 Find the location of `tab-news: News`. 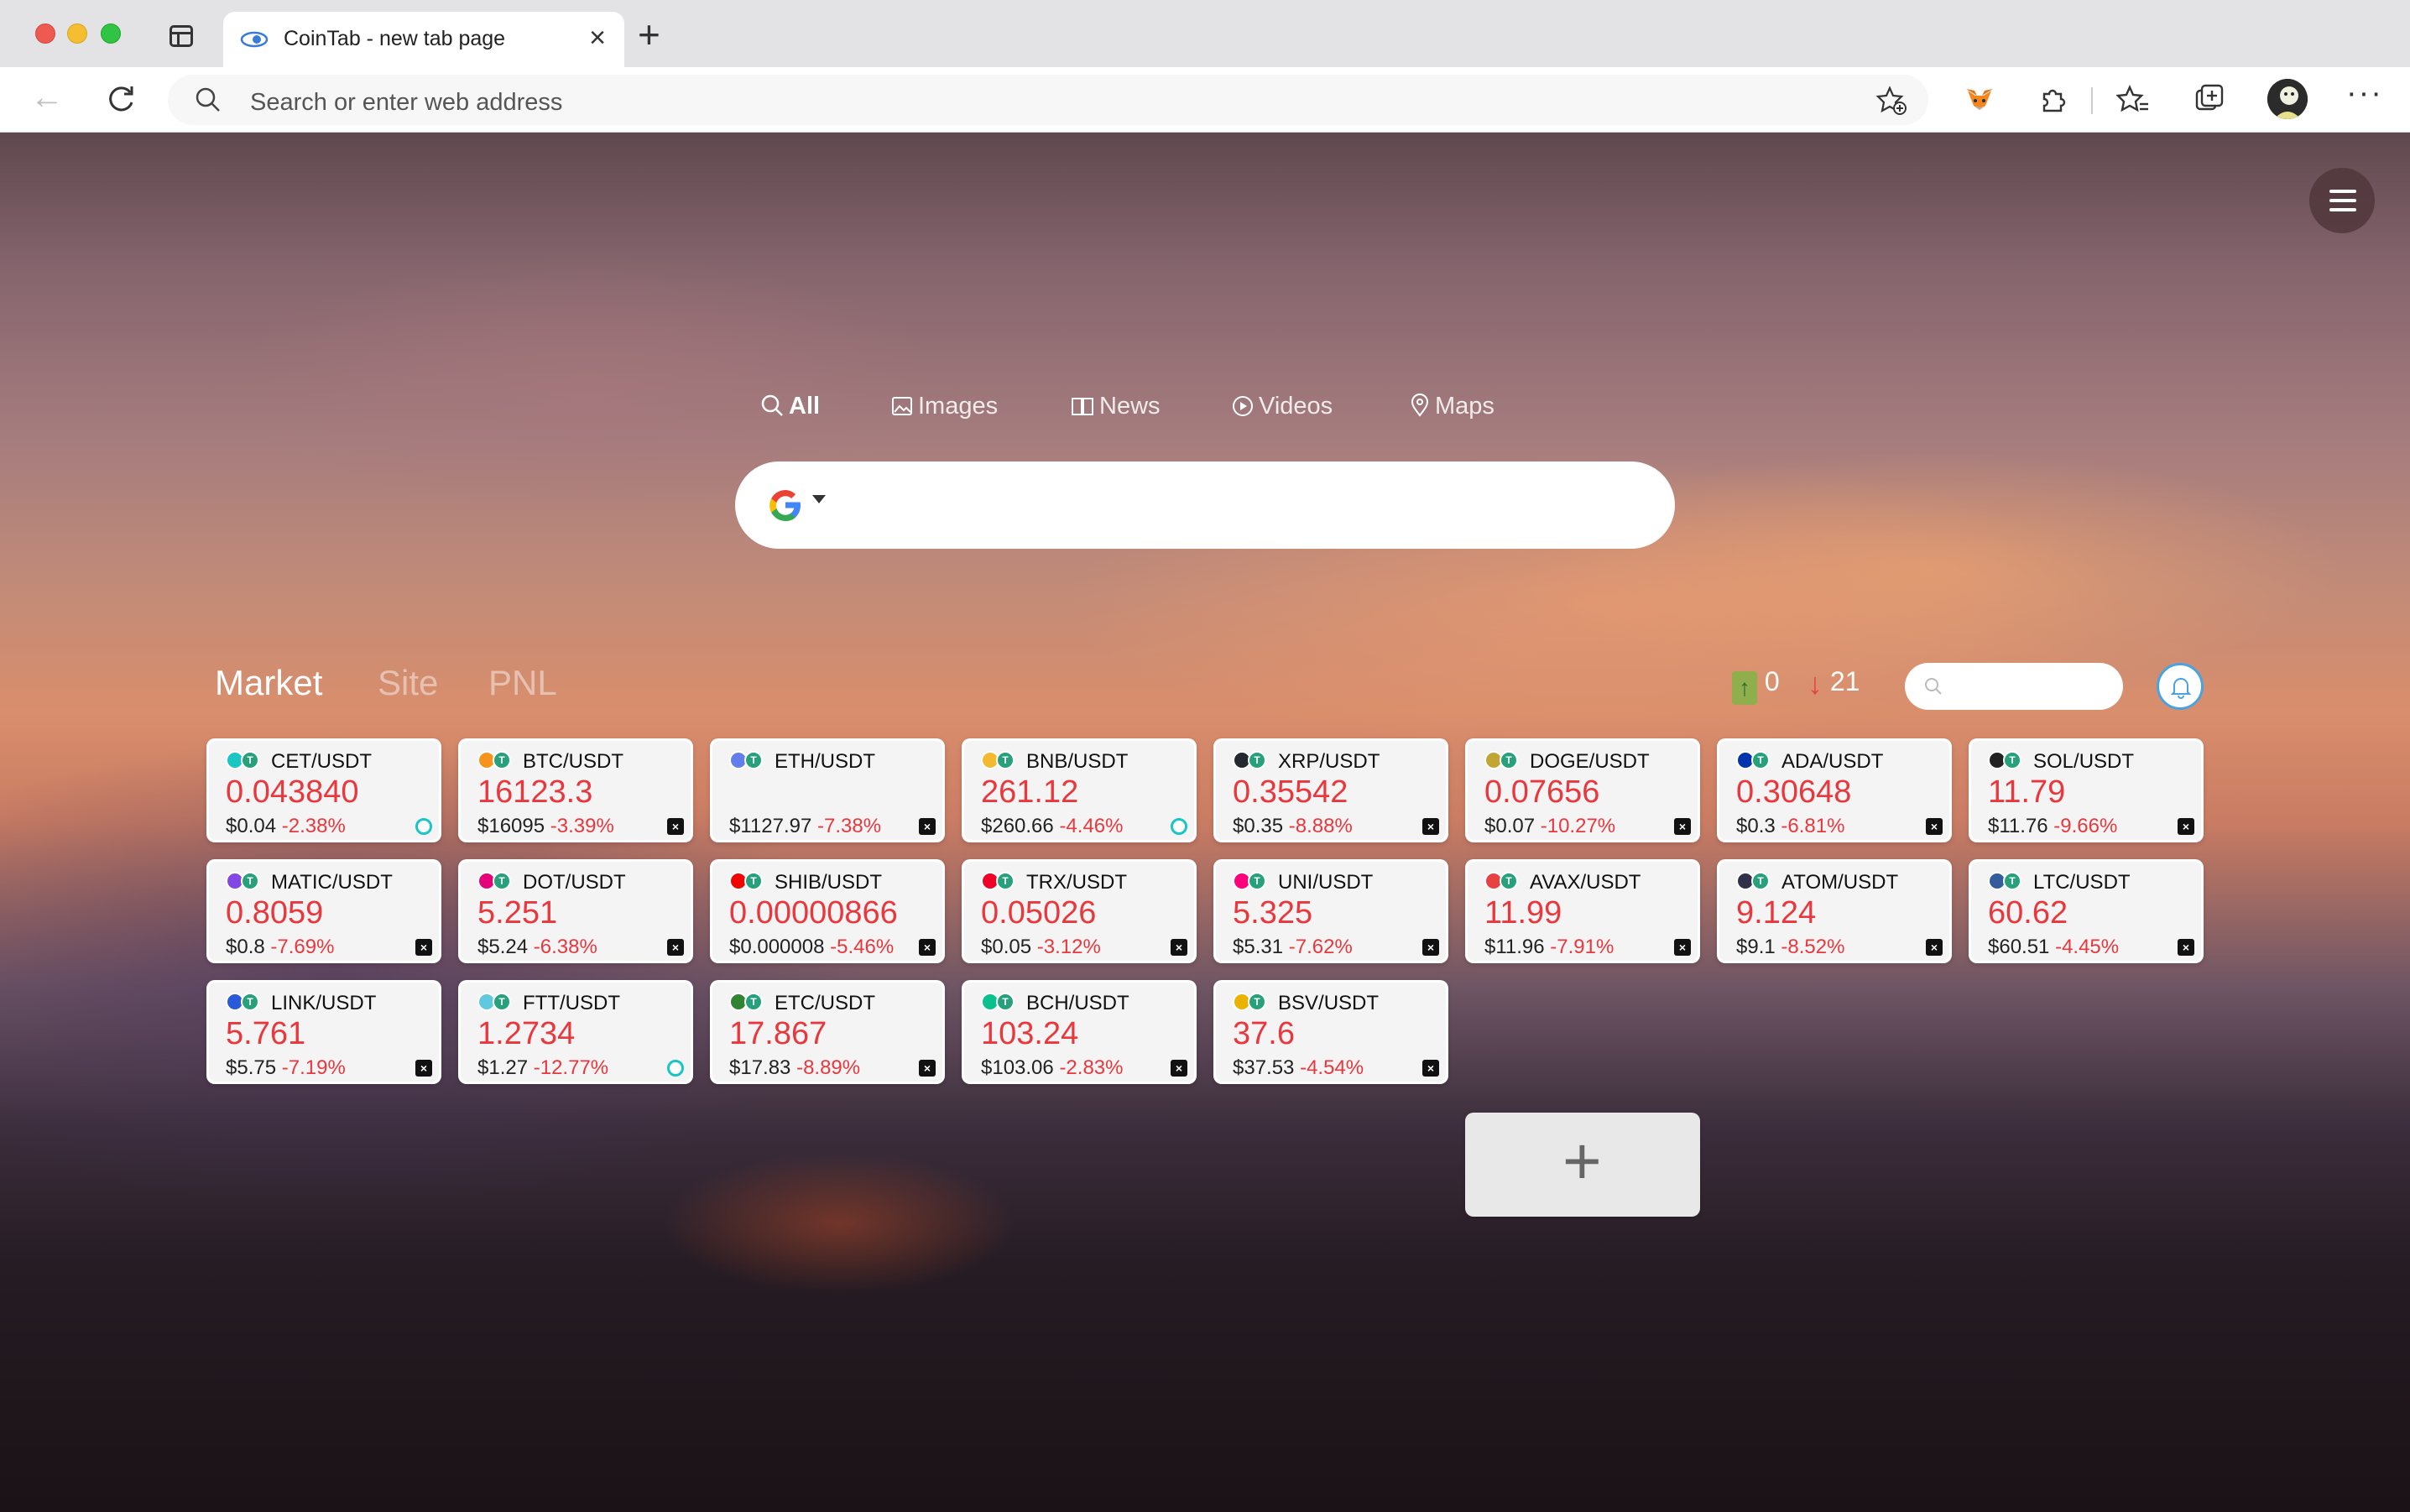

tab-news: News is located at coordinates (1116, 407).